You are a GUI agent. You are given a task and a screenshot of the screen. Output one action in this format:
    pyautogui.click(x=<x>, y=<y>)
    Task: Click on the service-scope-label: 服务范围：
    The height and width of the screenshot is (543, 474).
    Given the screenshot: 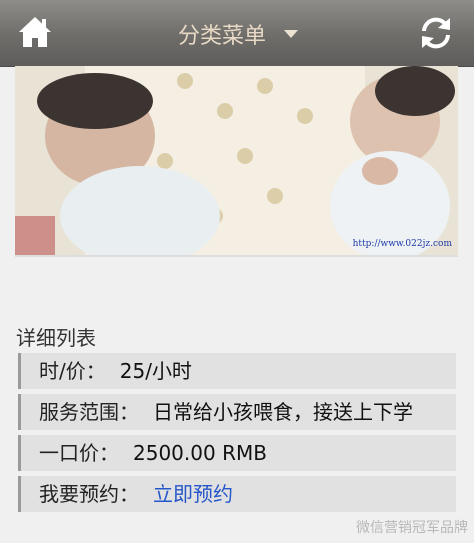 What is the action you would take?
    pyautogui.click(x=89, y=412)
    